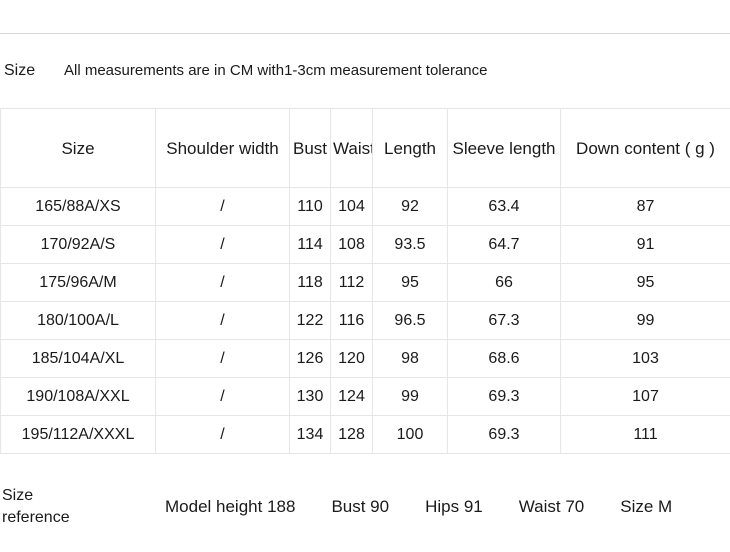 This screenshot has height=552, width=730. What do you see at coordinates (310, 244) in the screenshot?
I see `cell-bust: 114` at bounding box center [310, 244].